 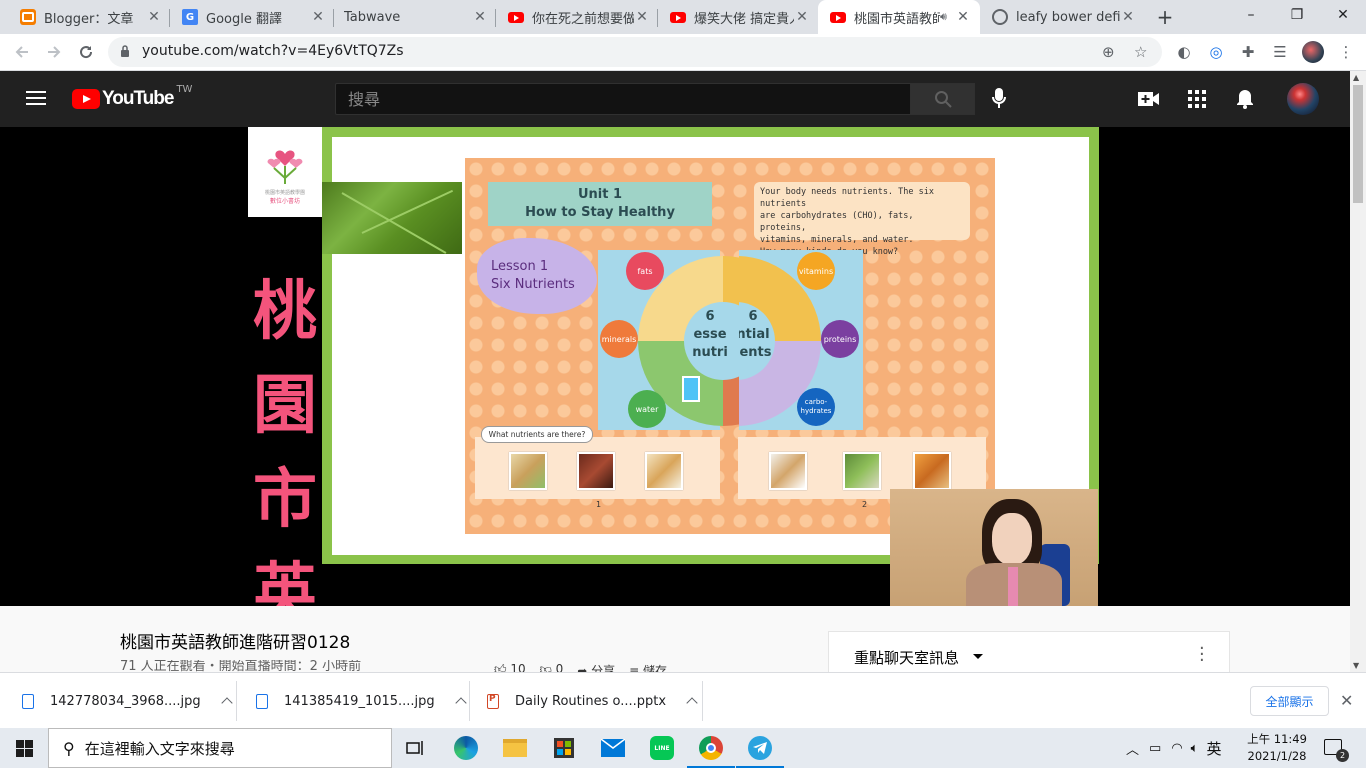 I want to click on page-scrollbar: ▲ ▼, so click(x=1358, y=371).